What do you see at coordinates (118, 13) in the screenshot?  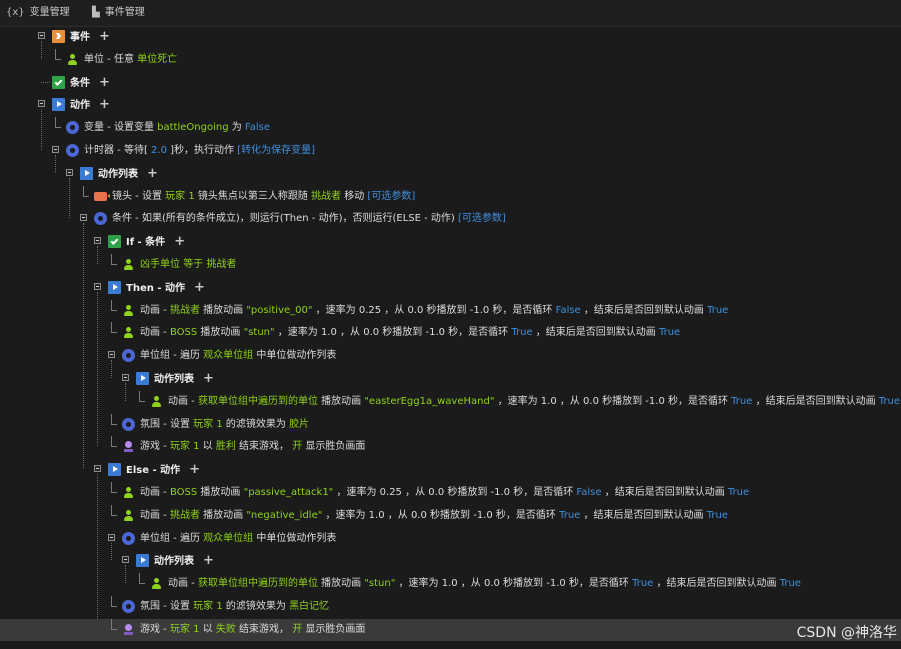 I see `tab-event-manager: ▙ 事件管理` at bounding box center [118, 13].